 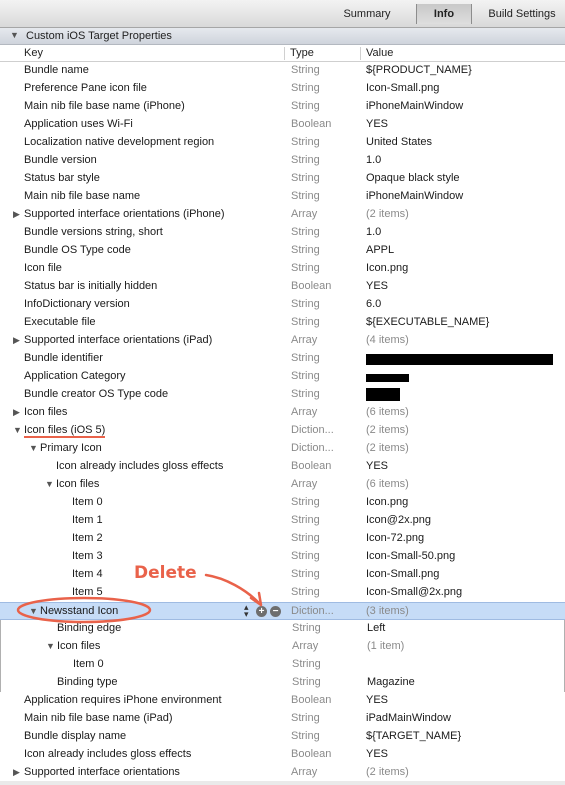 What do you see at coordinates (93, 232) in the screenshot?
I see `row-key: Bundle versions string, short` at bounding box center [93, 232].